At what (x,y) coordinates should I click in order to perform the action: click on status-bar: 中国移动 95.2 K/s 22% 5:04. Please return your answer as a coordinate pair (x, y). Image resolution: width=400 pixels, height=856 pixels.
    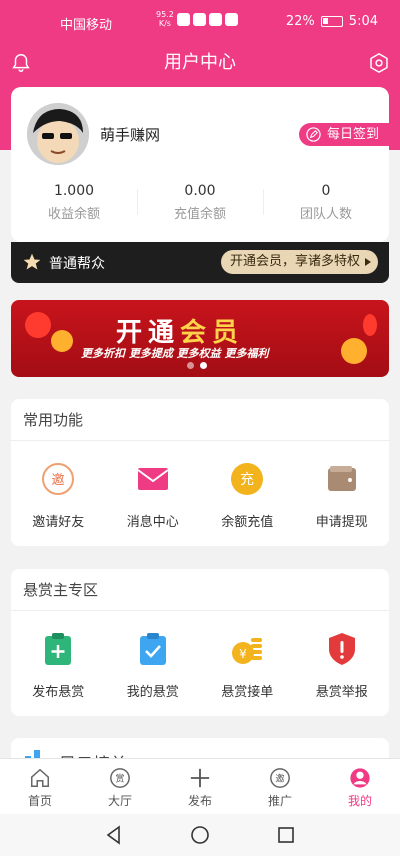
    Looking at the image, I should click on (200, 22).